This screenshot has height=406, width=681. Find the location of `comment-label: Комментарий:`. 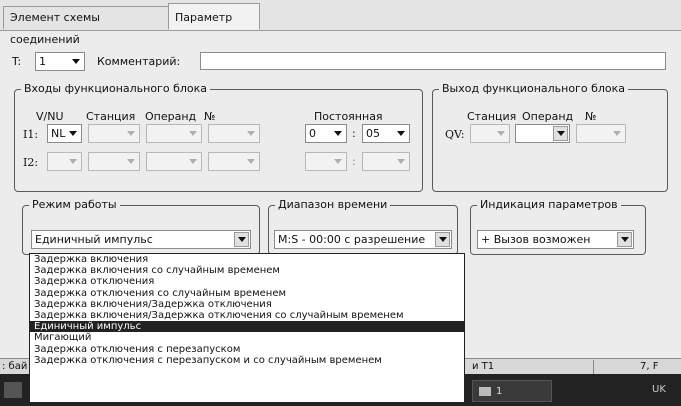

comment-label: Комментарий: is located at coordinates (139, 61).